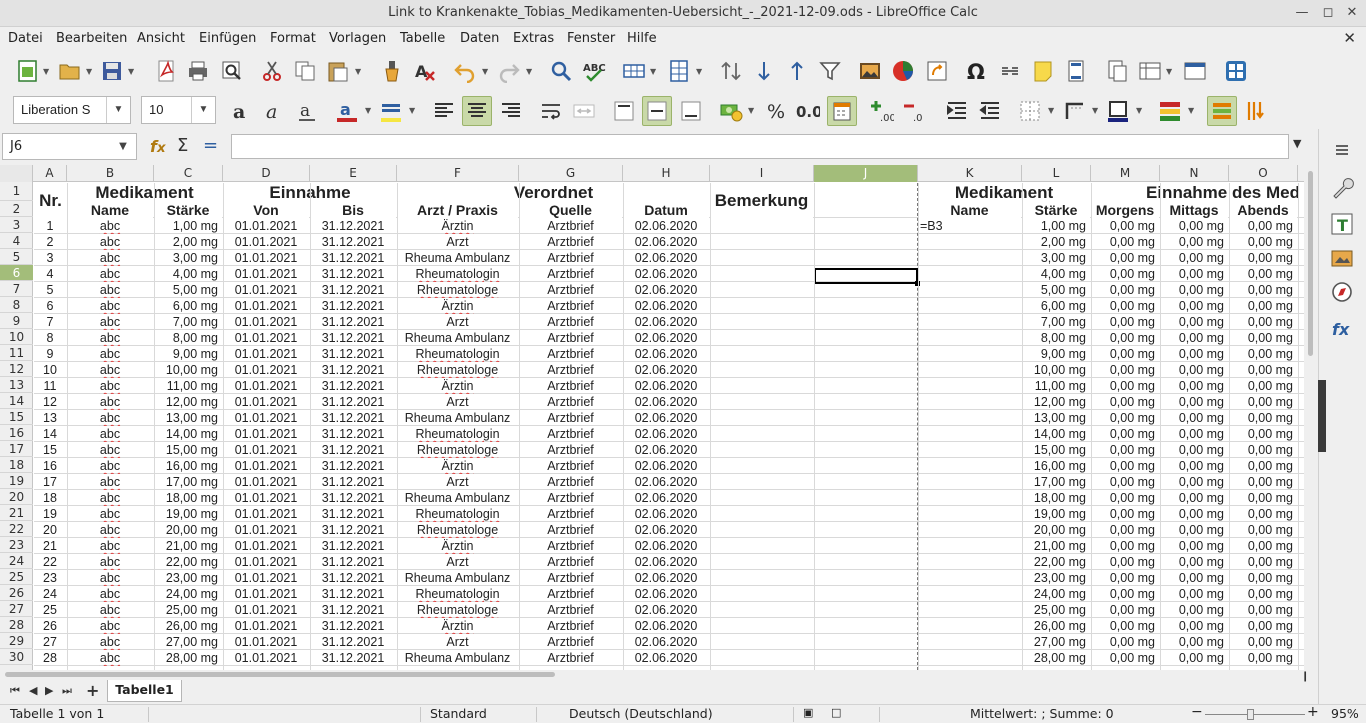  I want to click on cell-l: 26,00 mg, so click(1056, 626).